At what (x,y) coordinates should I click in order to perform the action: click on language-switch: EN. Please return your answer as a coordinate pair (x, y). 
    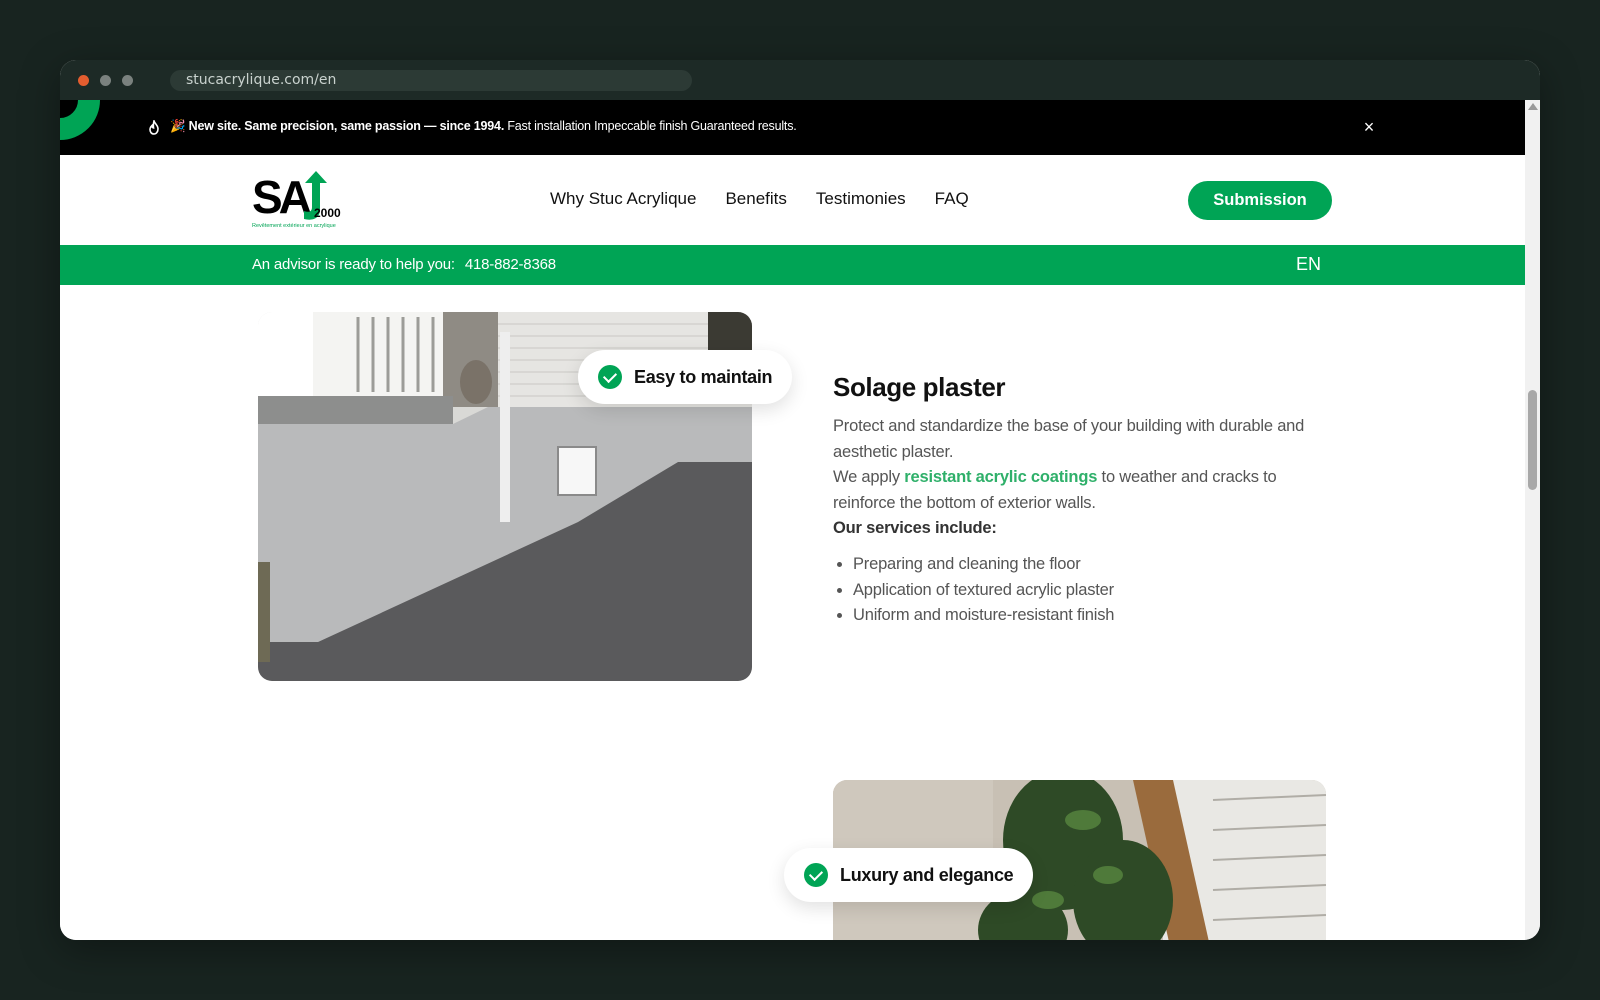
    Looking at the image, I should click on (1308, 264).